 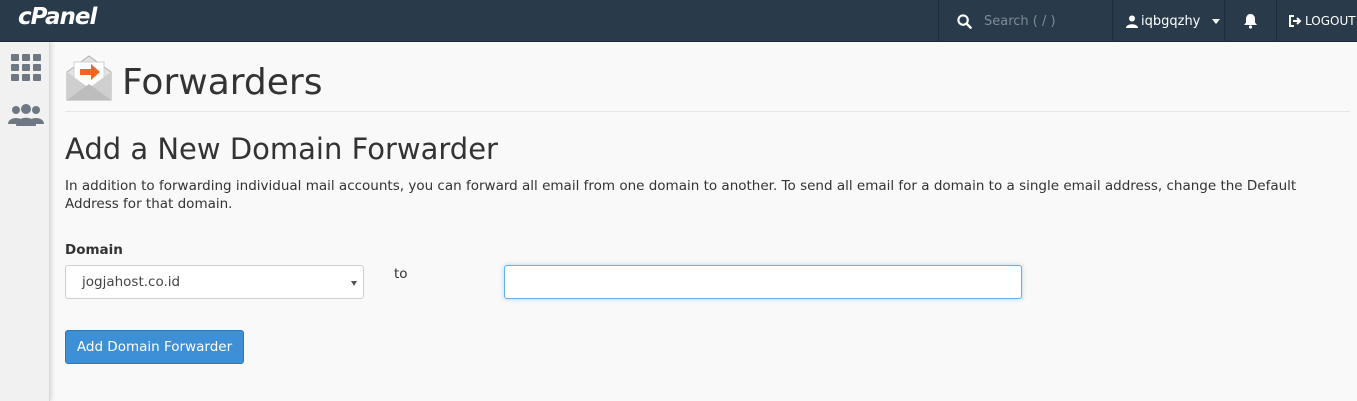 What do you see at coordinates (1132, 21) in the screenshot?
I see `user-icon` at bounding box center [1132, 21].